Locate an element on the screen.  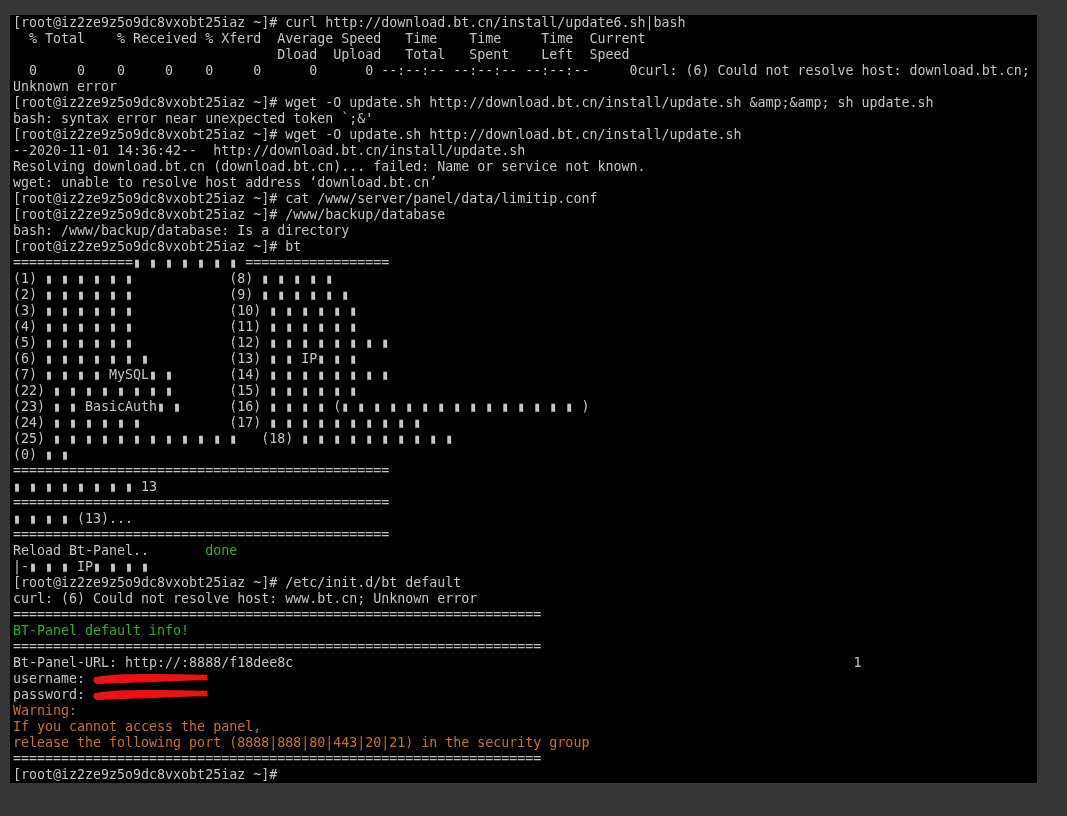
terminal-text: bash: syntax error near unexpected token `;&' is located at coordinates (193, 119).